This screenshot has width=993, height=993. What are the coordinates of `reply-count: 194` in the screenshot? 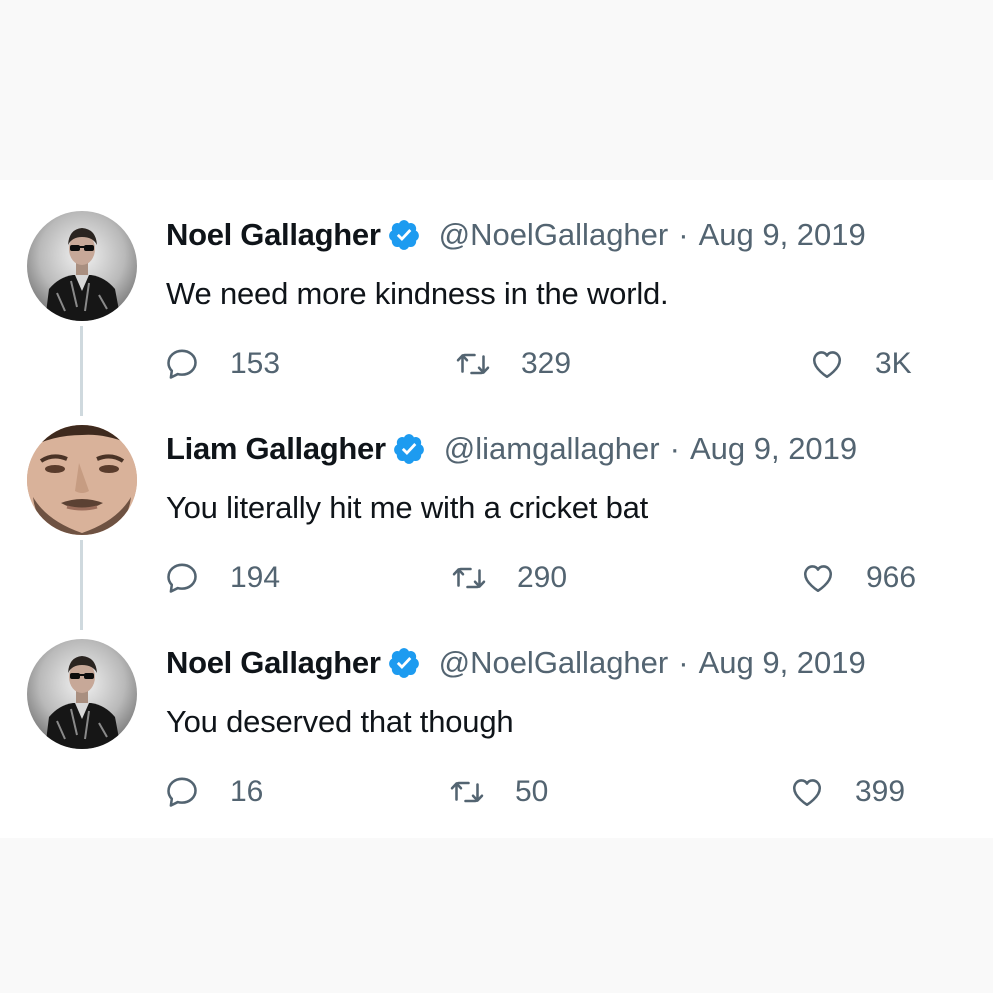 It's located at (255, 577).